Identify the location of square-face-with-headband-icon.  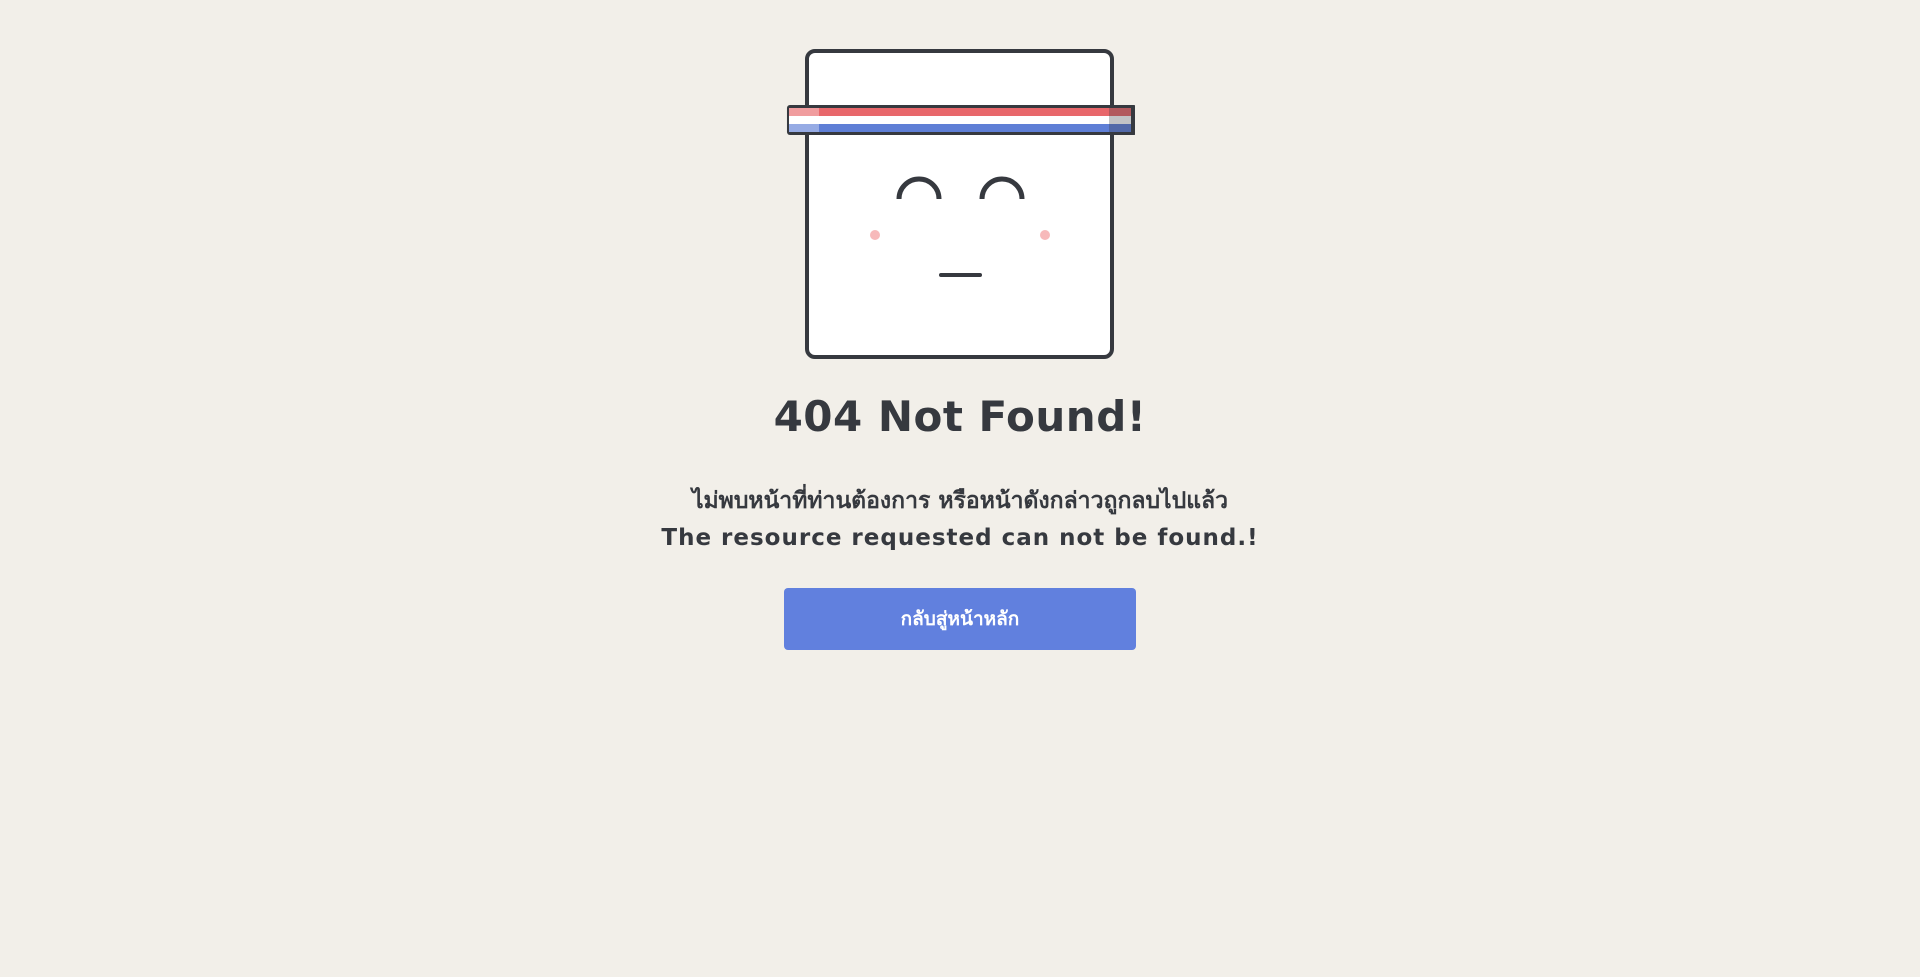
(960, 204).